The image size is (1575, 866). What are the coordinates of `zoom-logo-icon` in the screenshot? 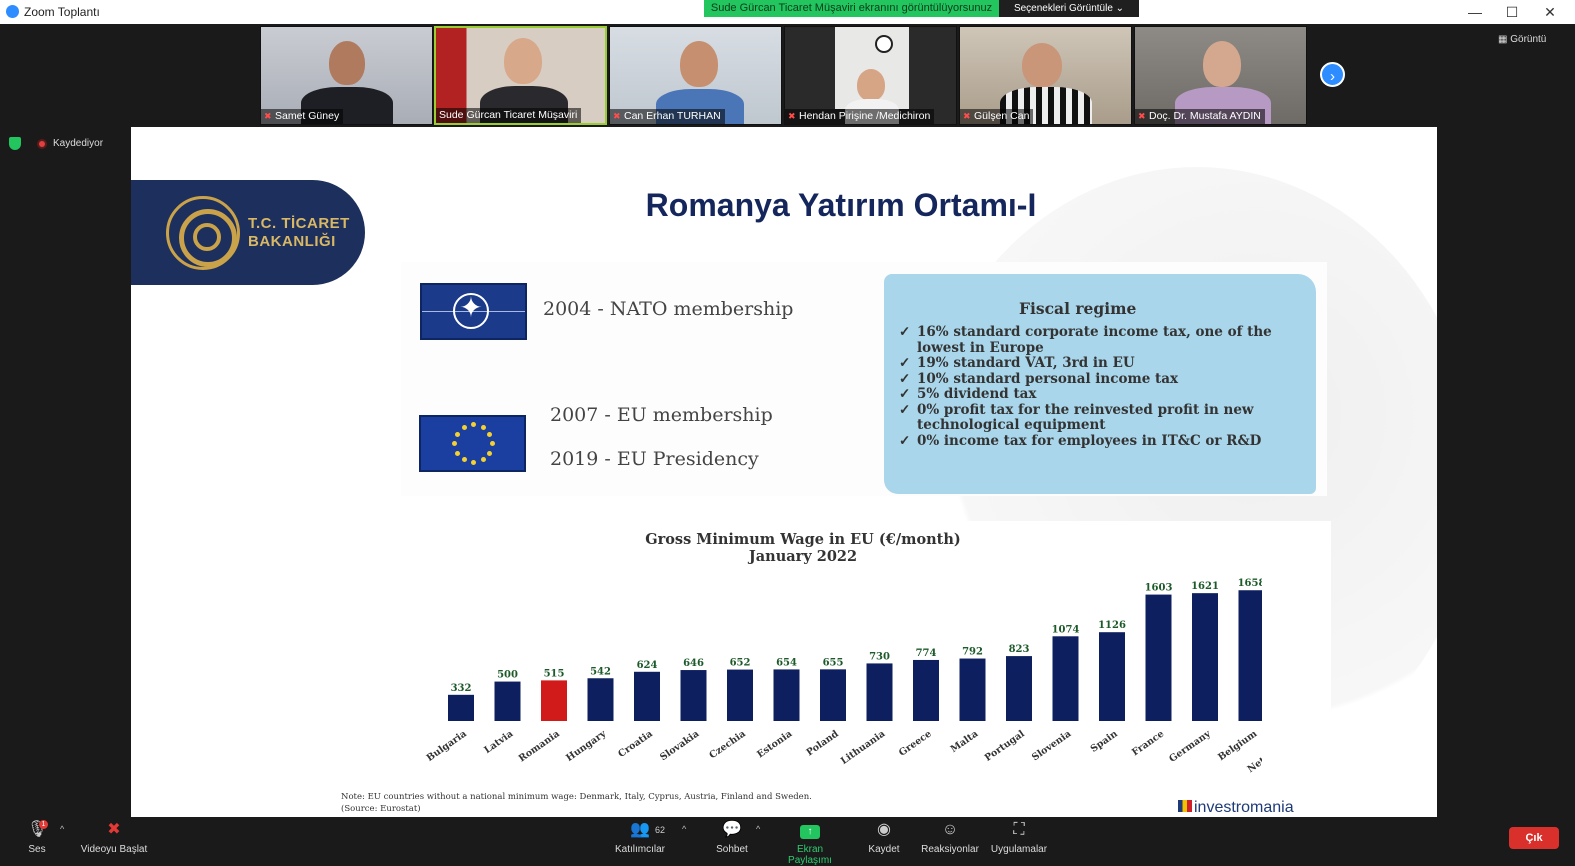 It's located at (12, 11).